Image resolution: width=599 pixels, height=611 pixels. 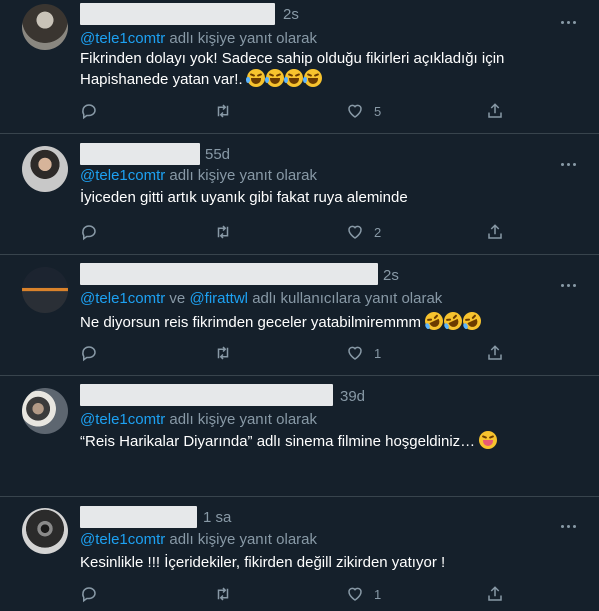 What do you see at coordinates (378, 232) in the screenshot?
I see `like-count: 2` at bounding box center [378, 232].